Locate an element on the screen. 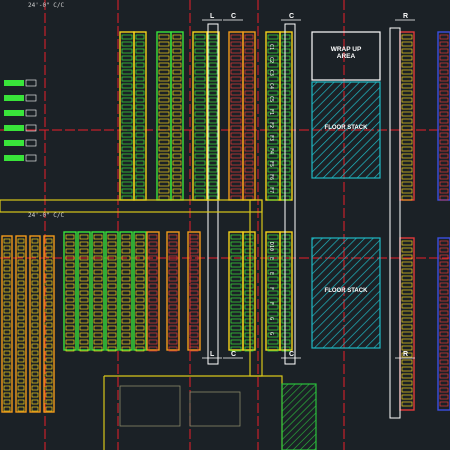 Image resolution: width=450 pixels, height=450 pixels. wrap-up-area-label: WRAP UP AREA is located at coordinates (346, 53).